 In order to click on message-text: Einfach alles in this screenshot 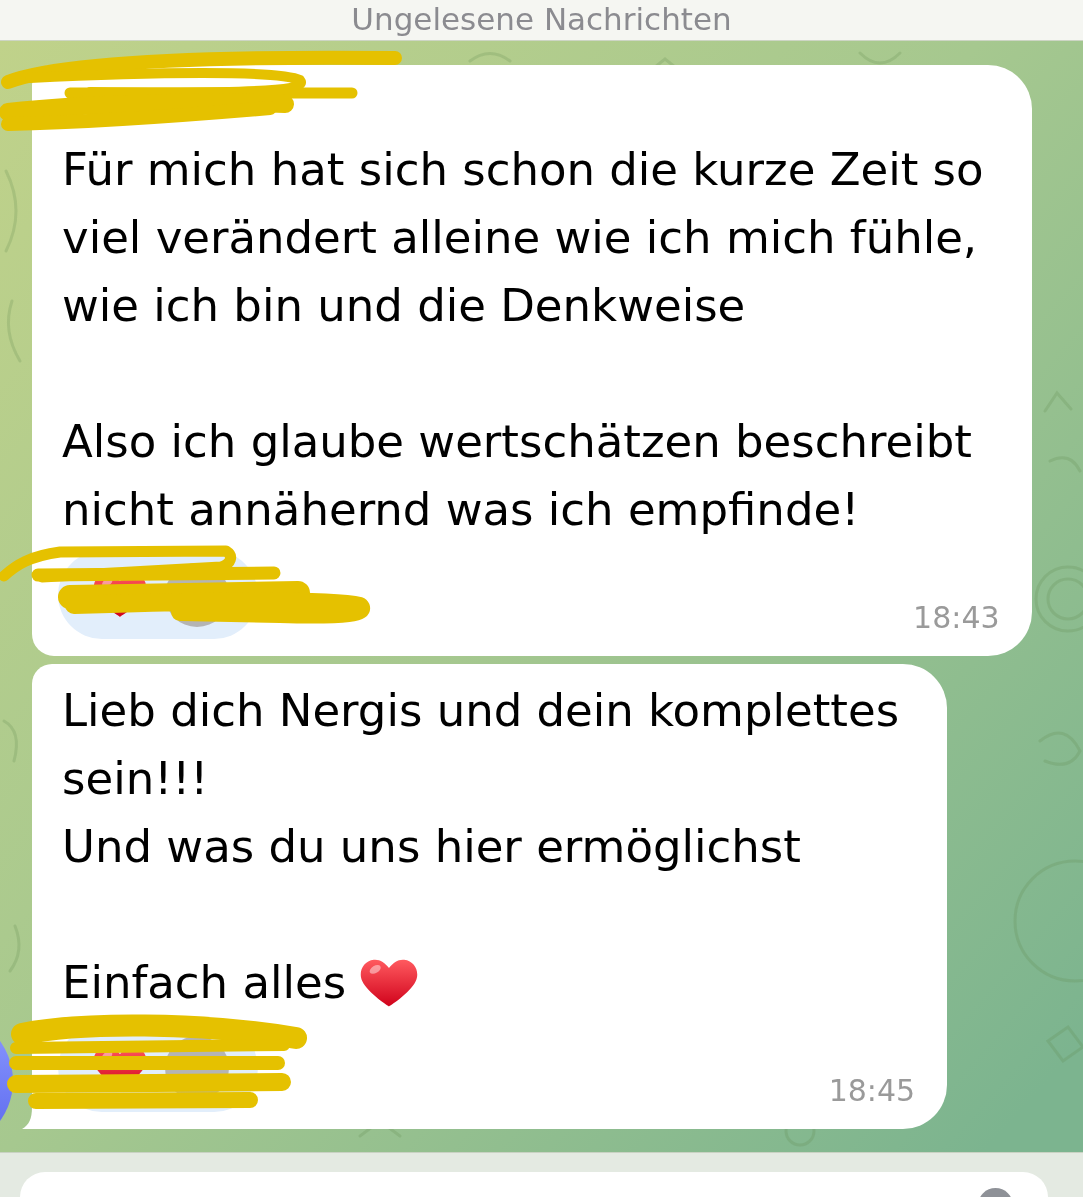, I will do `click(204, 983)`.